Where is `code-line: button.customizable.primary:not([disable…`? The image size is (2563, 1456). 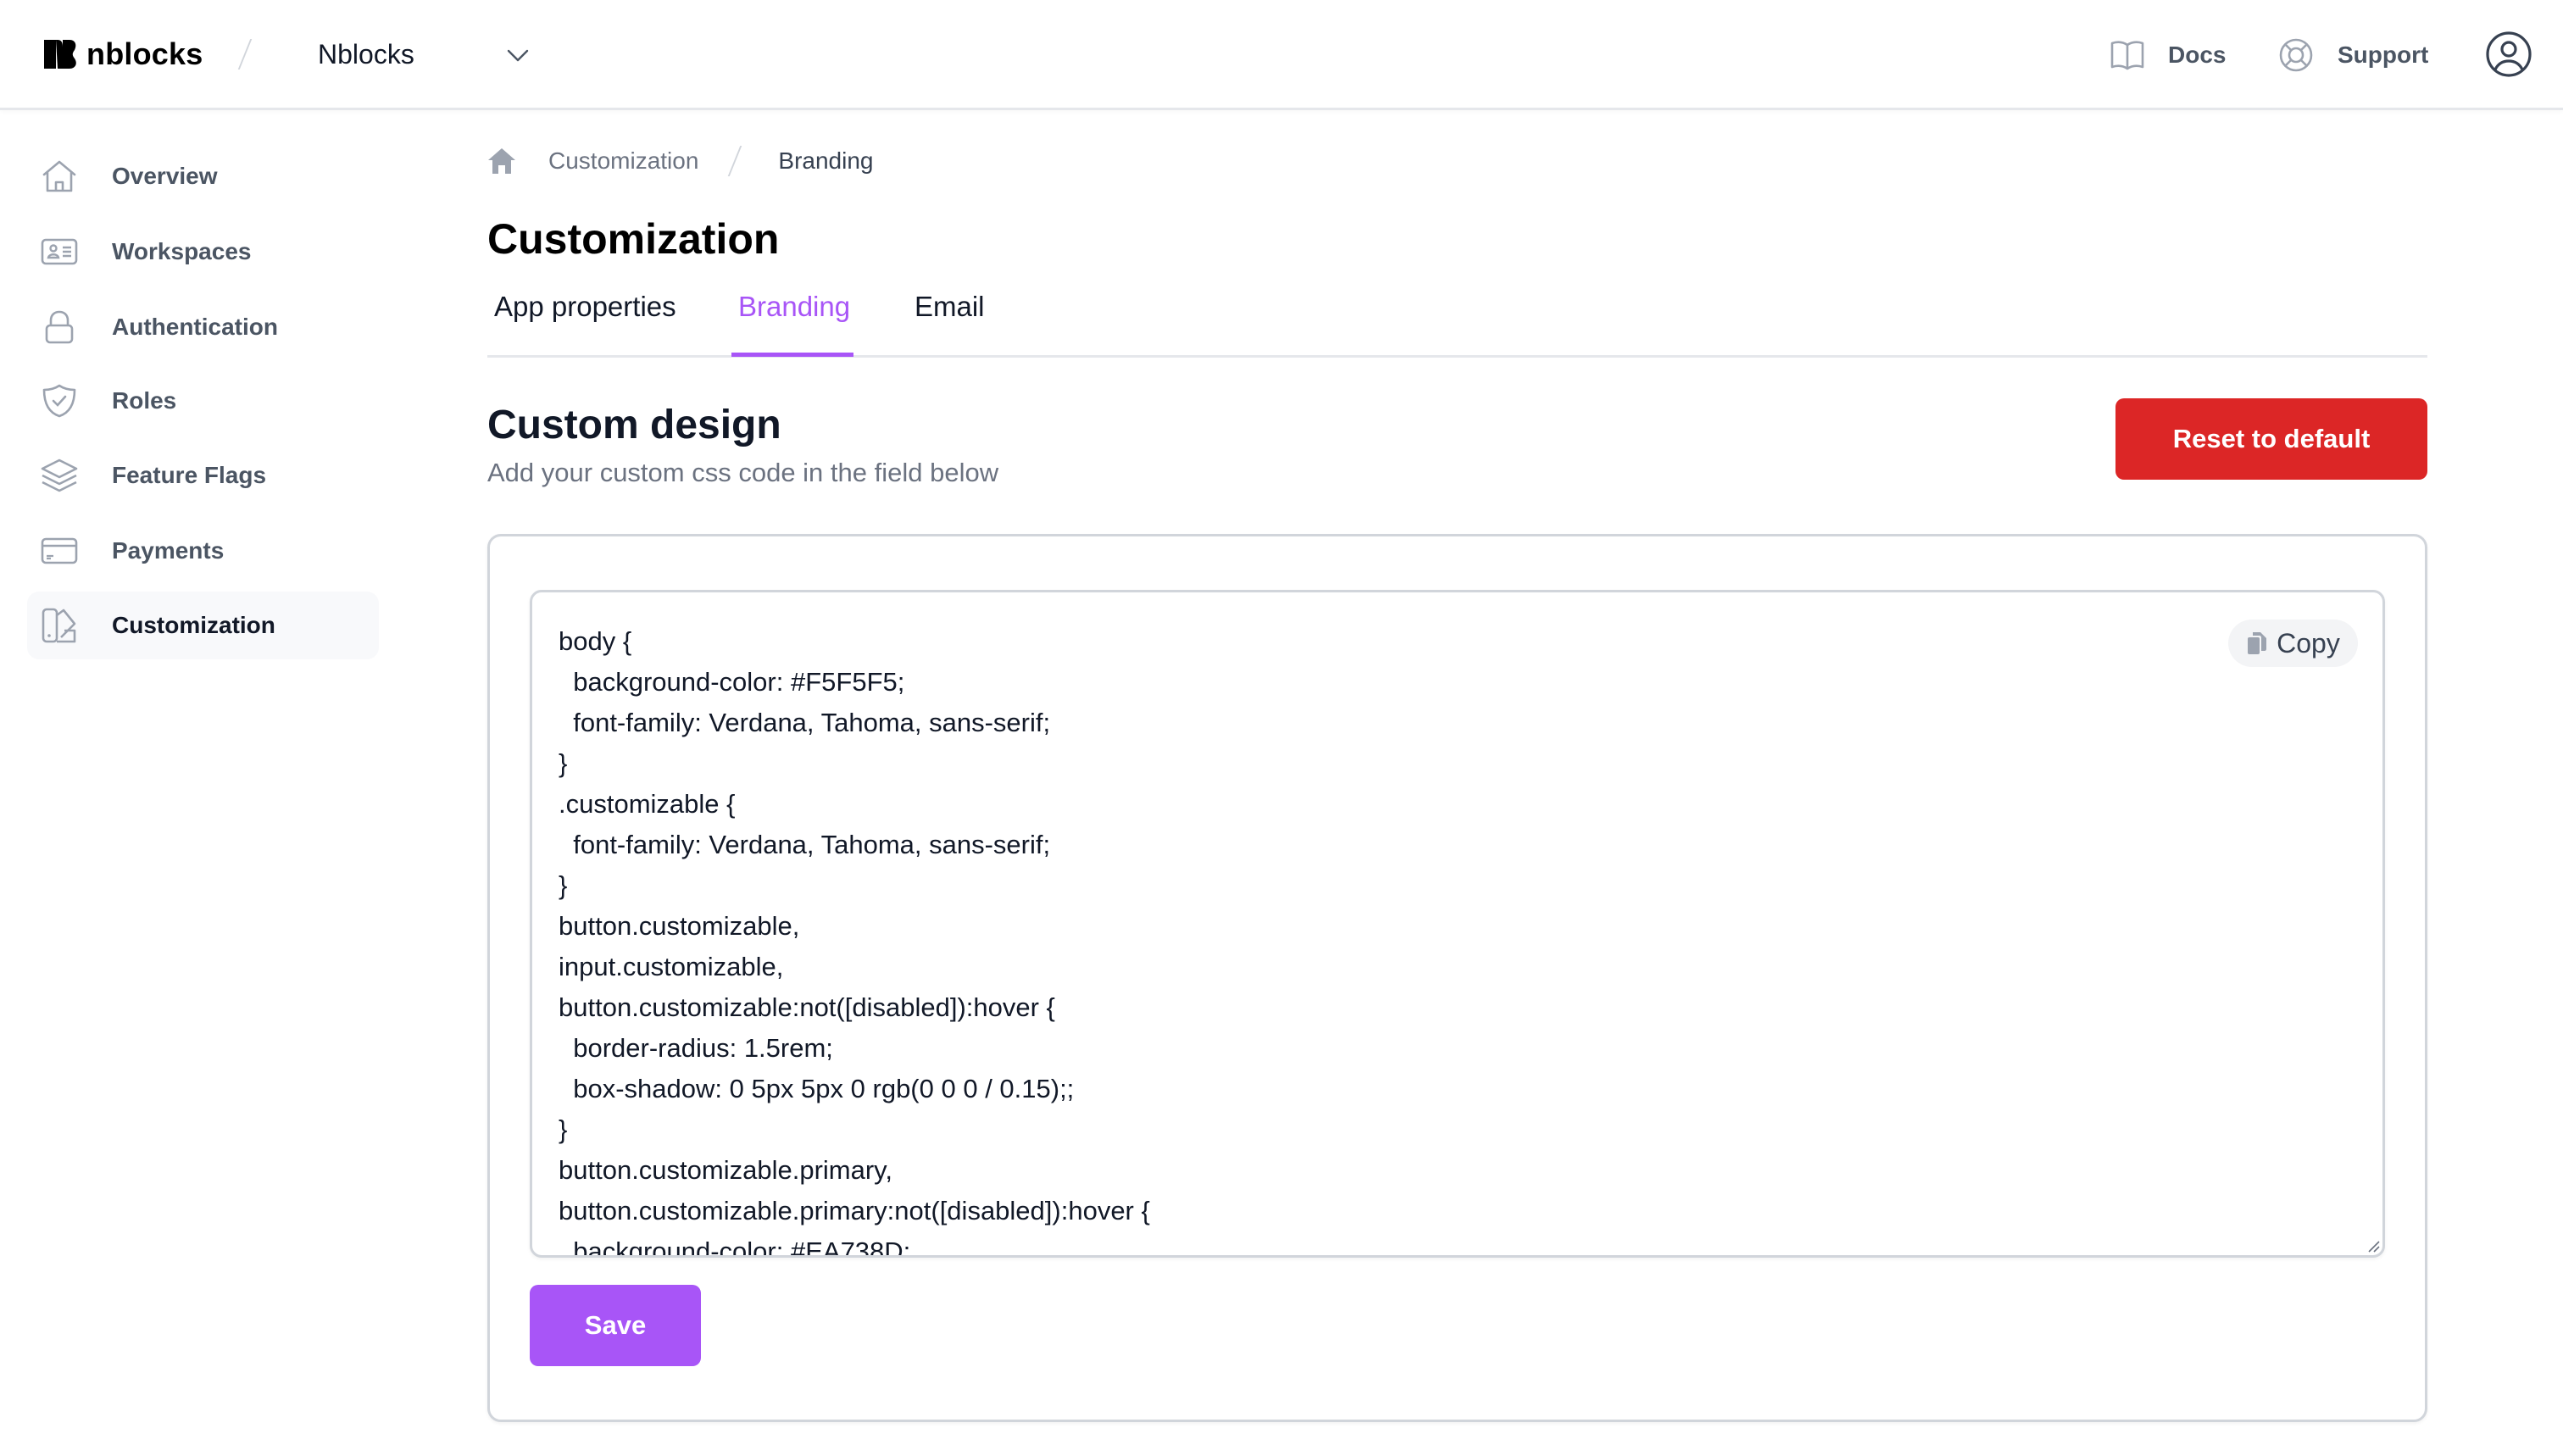 code-line: button.customizable.primary:not([disable… is located at coordinates (854, 1211).